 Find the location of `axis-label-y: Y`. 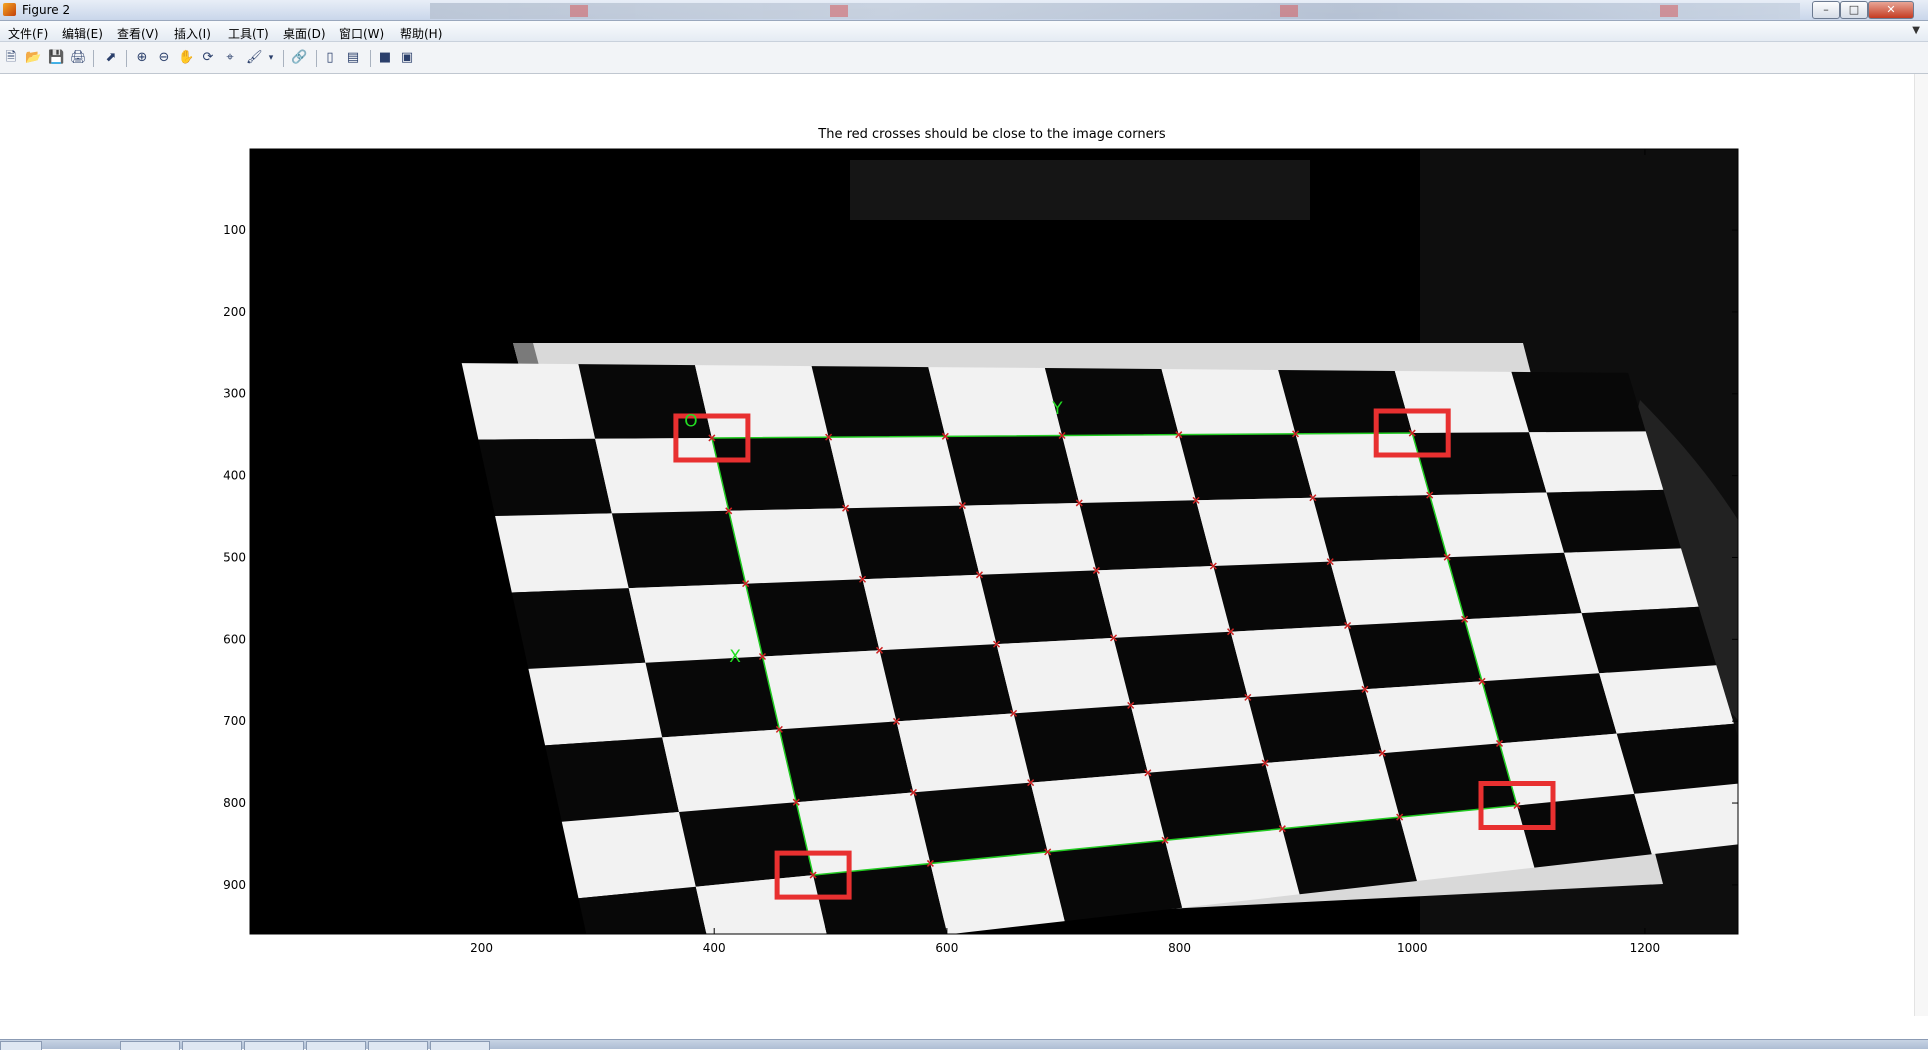

axis-label-y: Y is located at coordinates (1057, 409).